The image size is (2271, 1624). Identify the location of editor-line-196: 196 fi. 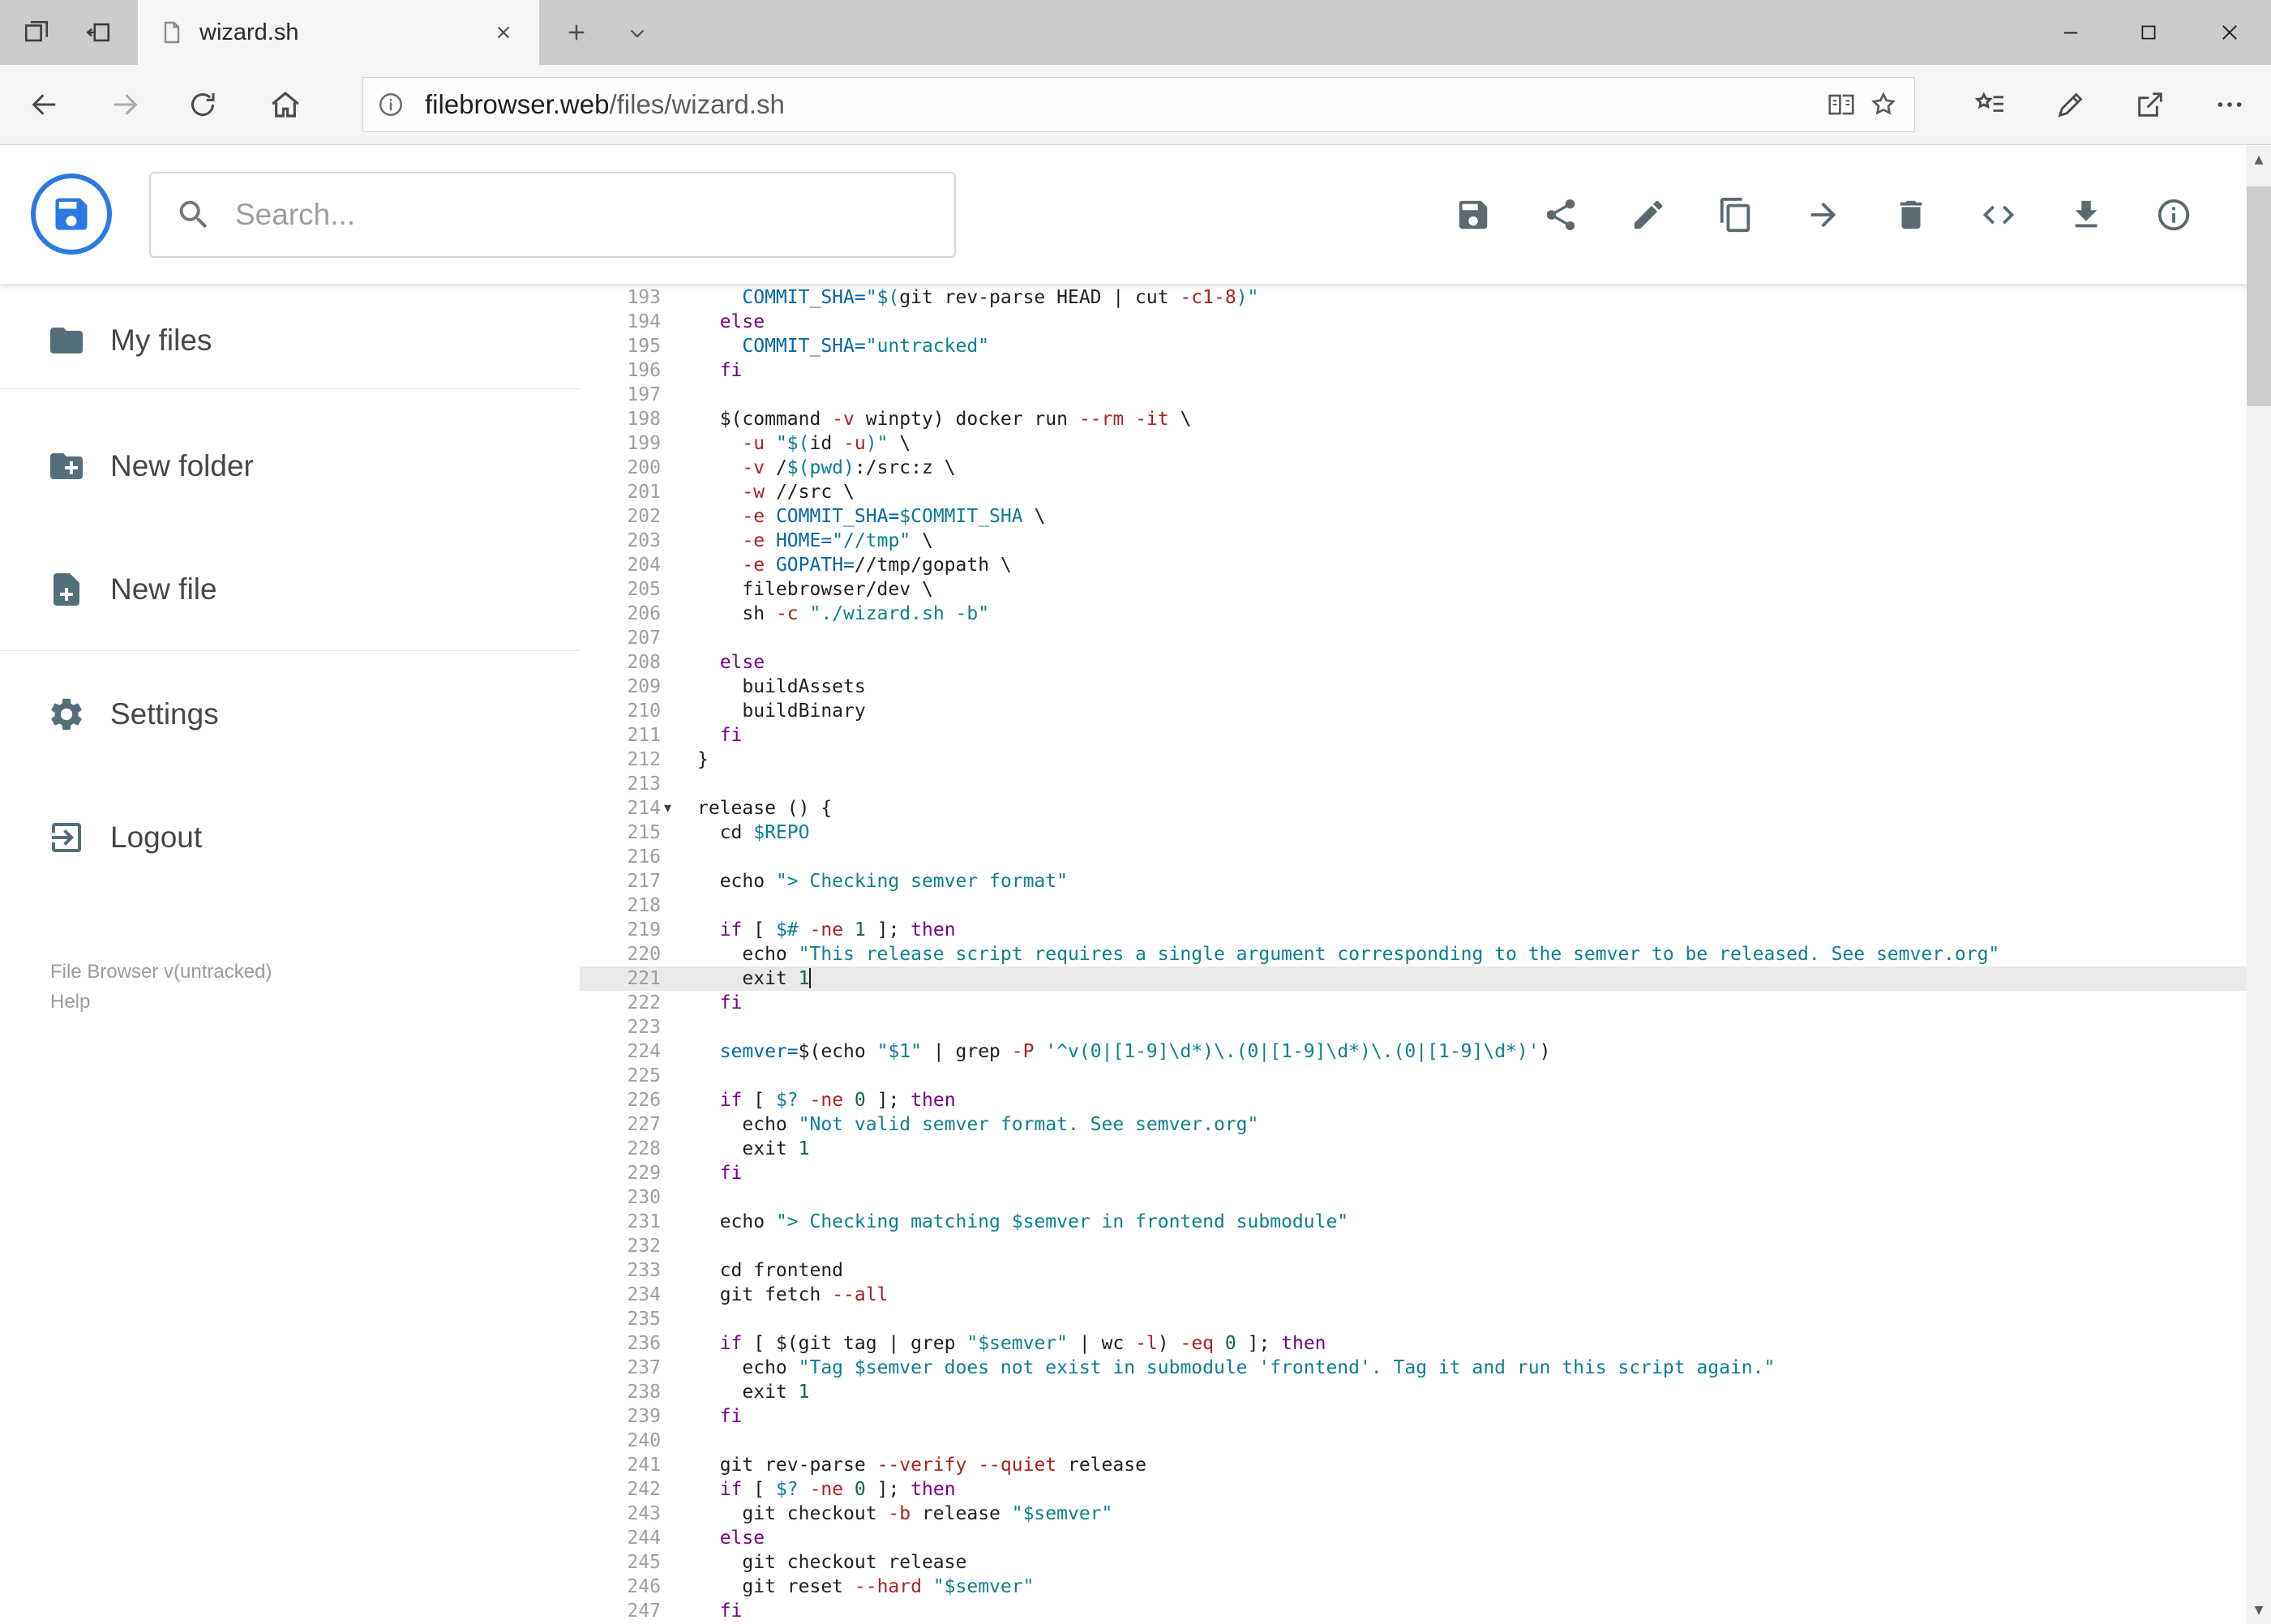
(1425, 370).